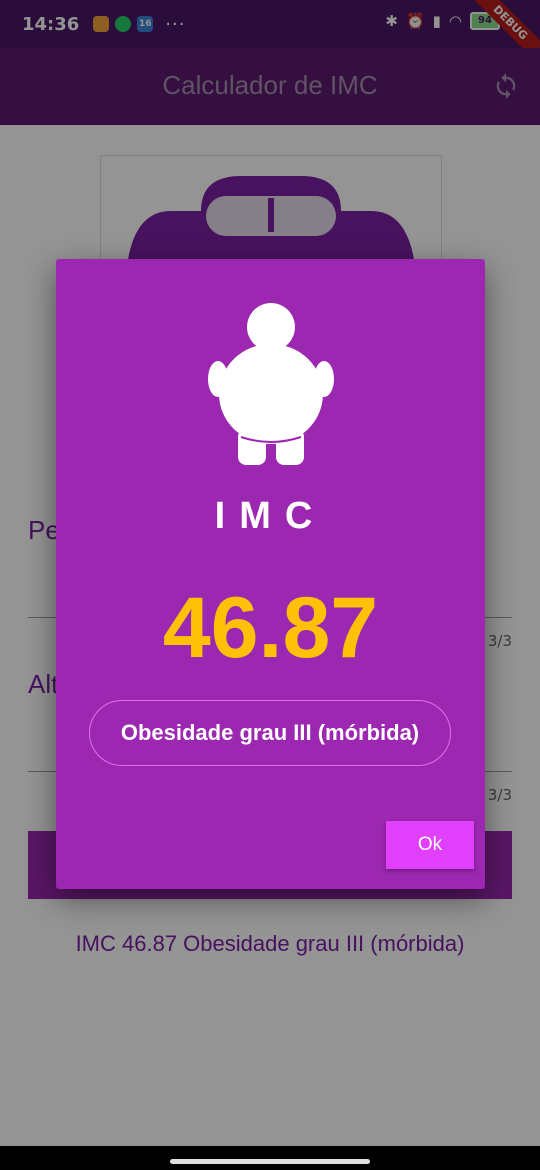 This screenshot has height=1170, width=540. I want to click on ok-button: Ok, so click(430, 845).